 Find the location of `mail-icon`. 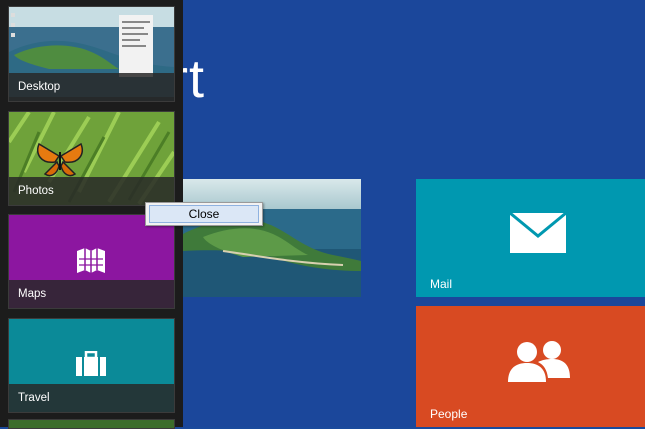

mail-icon is located at coordinates (538, 232).